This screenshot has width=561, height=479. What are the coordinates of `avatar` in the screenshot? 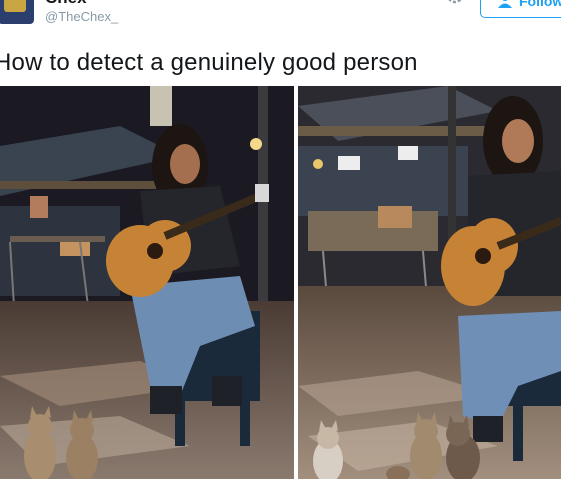 It's located at (17, 12).